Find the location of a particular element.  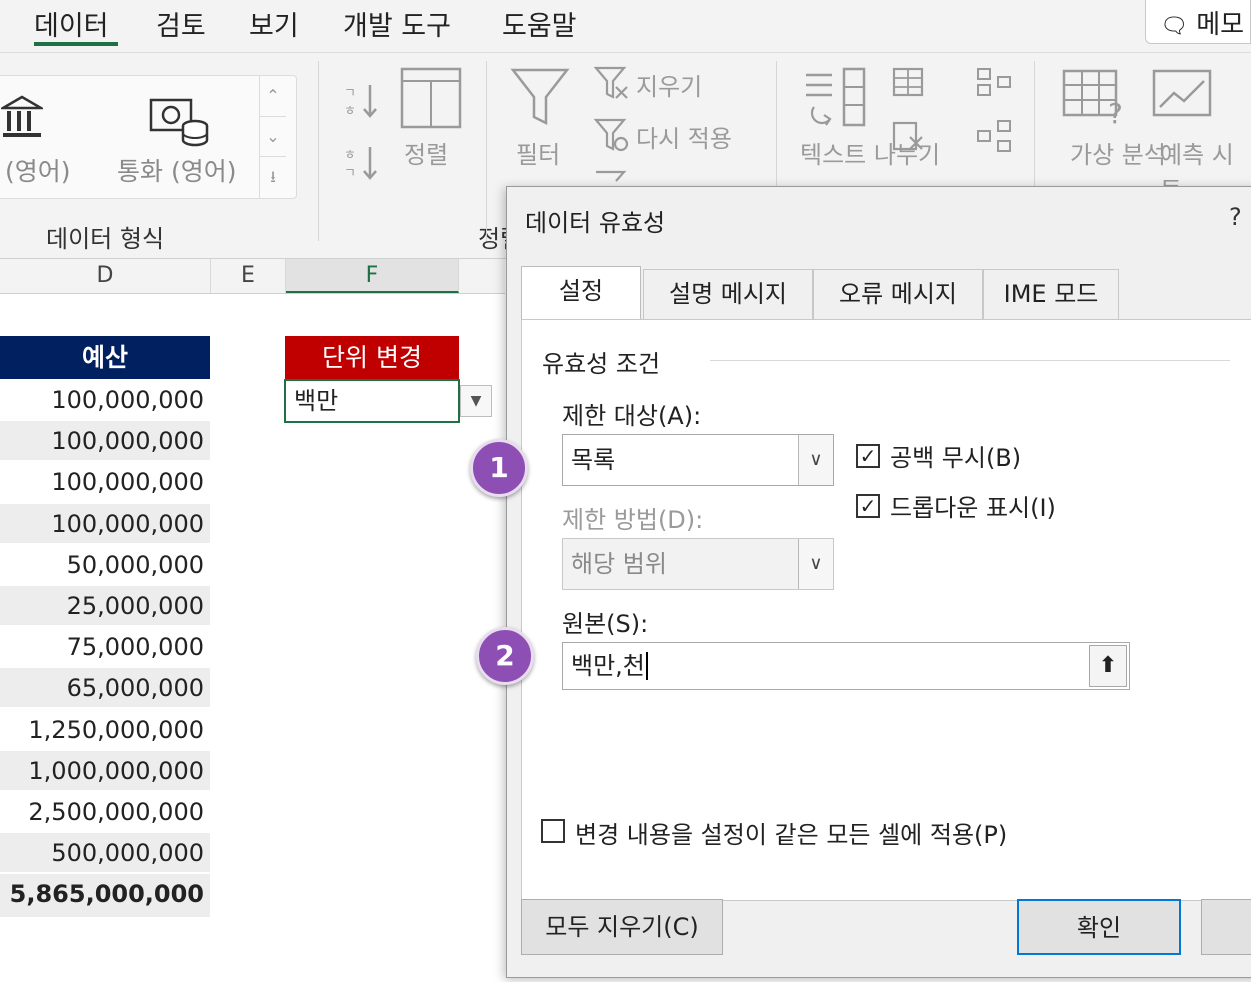

gallery-more-icon: ⭳ is located at coordinates (272, 177).